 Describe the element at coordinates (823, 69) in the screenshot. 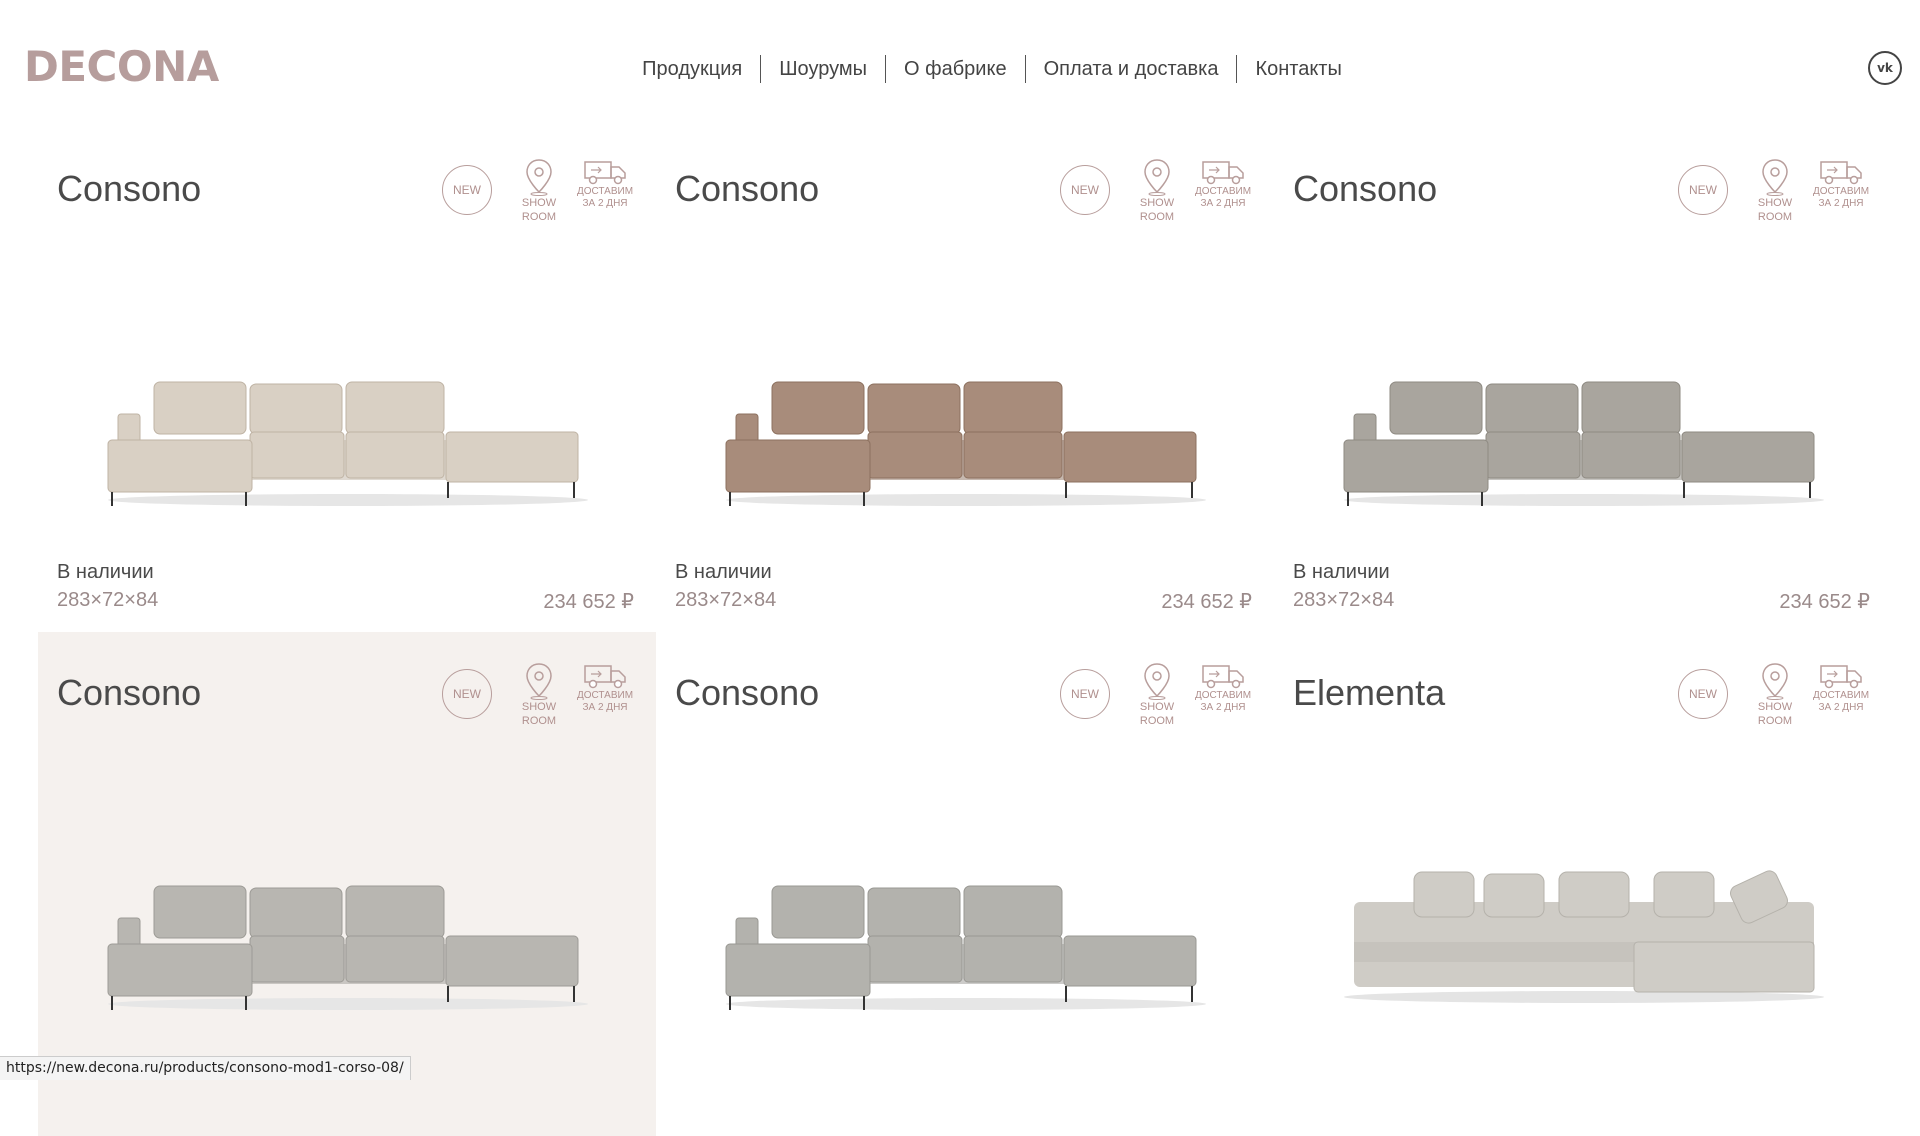

I see `nav-item-showrooms: Шоурумы` at that location.